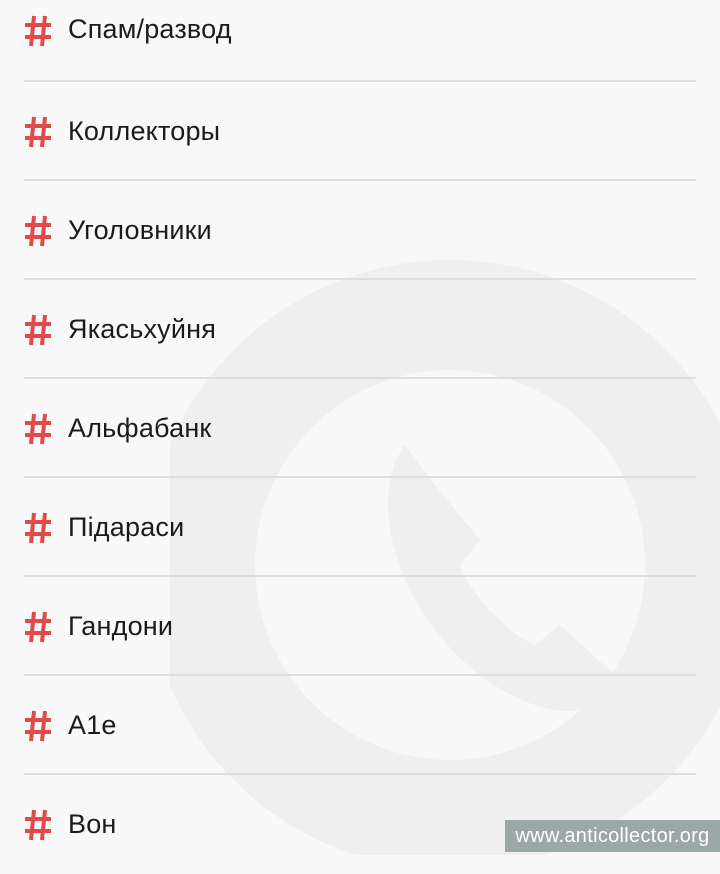  I want to click on tag-label: Альфабанк, so click(140, 428).